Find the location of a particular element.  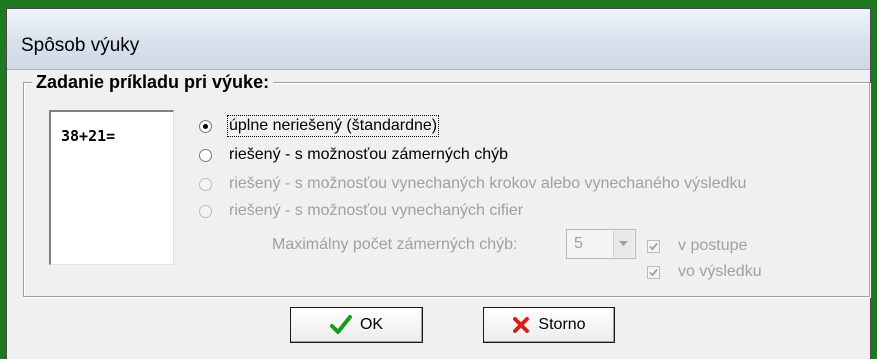

option-label: riešený - s možnosťou vynechaných cifier is located at coordinates (376, 210).